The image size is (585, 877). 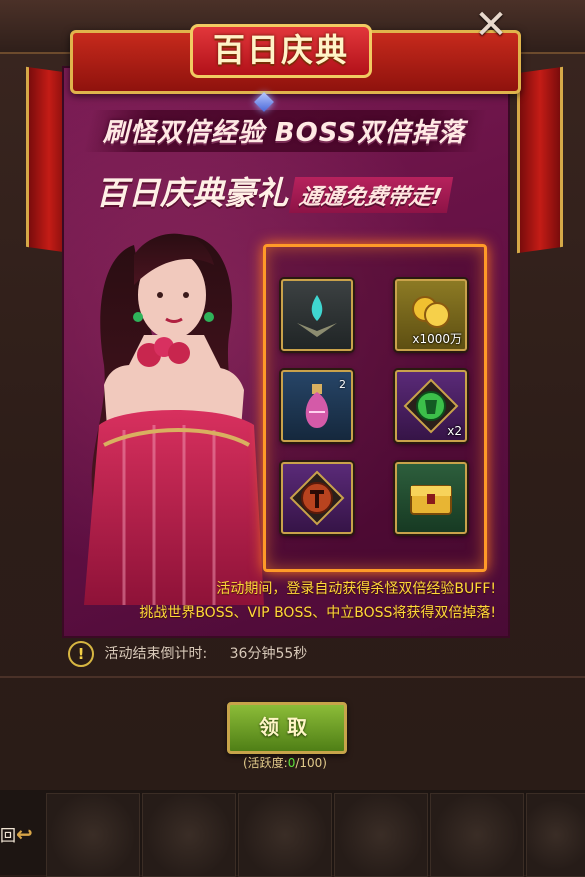 What do you see at coordinates (265, 763) in the screenshot?
I see `activity-prefix: (活跃度:` at bounding box center [265, 763].